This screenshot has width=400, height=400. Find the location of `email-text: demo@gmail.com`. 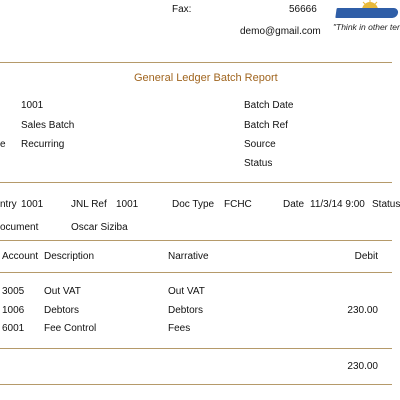

email-text: demo@gmail.com is located at coordinates (280, 31).